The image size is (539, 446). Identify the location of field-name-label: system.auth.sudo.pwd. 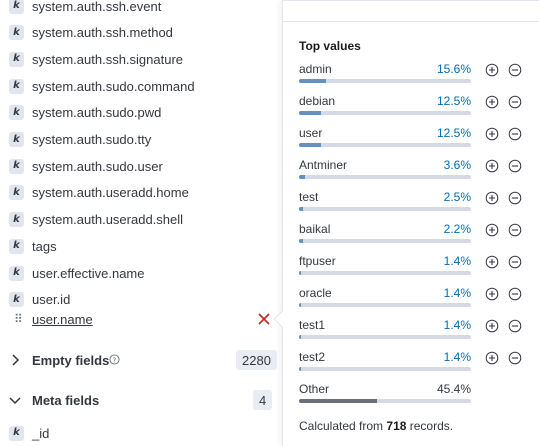
(96, 112).